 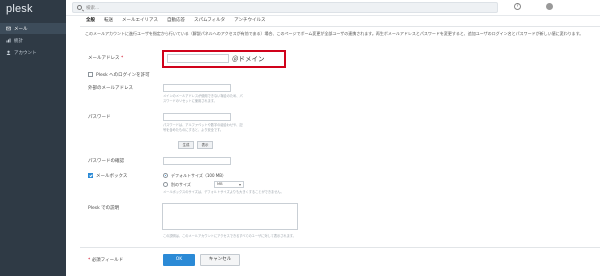 I want to click on sidebar-item-label: 統計, so click(x=18, y=41).